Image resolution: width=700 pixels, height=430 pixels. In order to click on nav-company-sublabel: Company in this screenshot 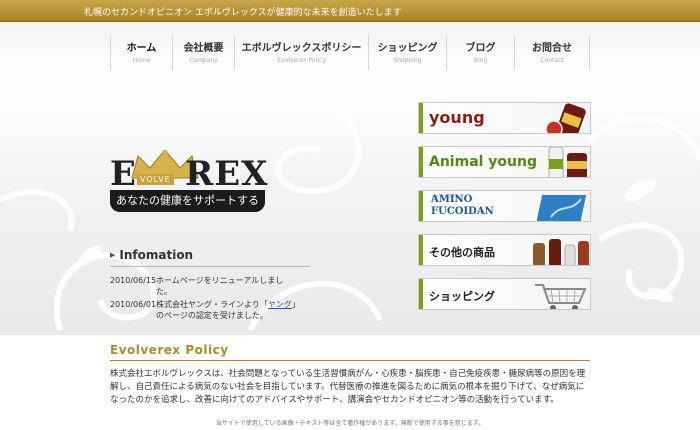, I will do `click(203, 60)`.